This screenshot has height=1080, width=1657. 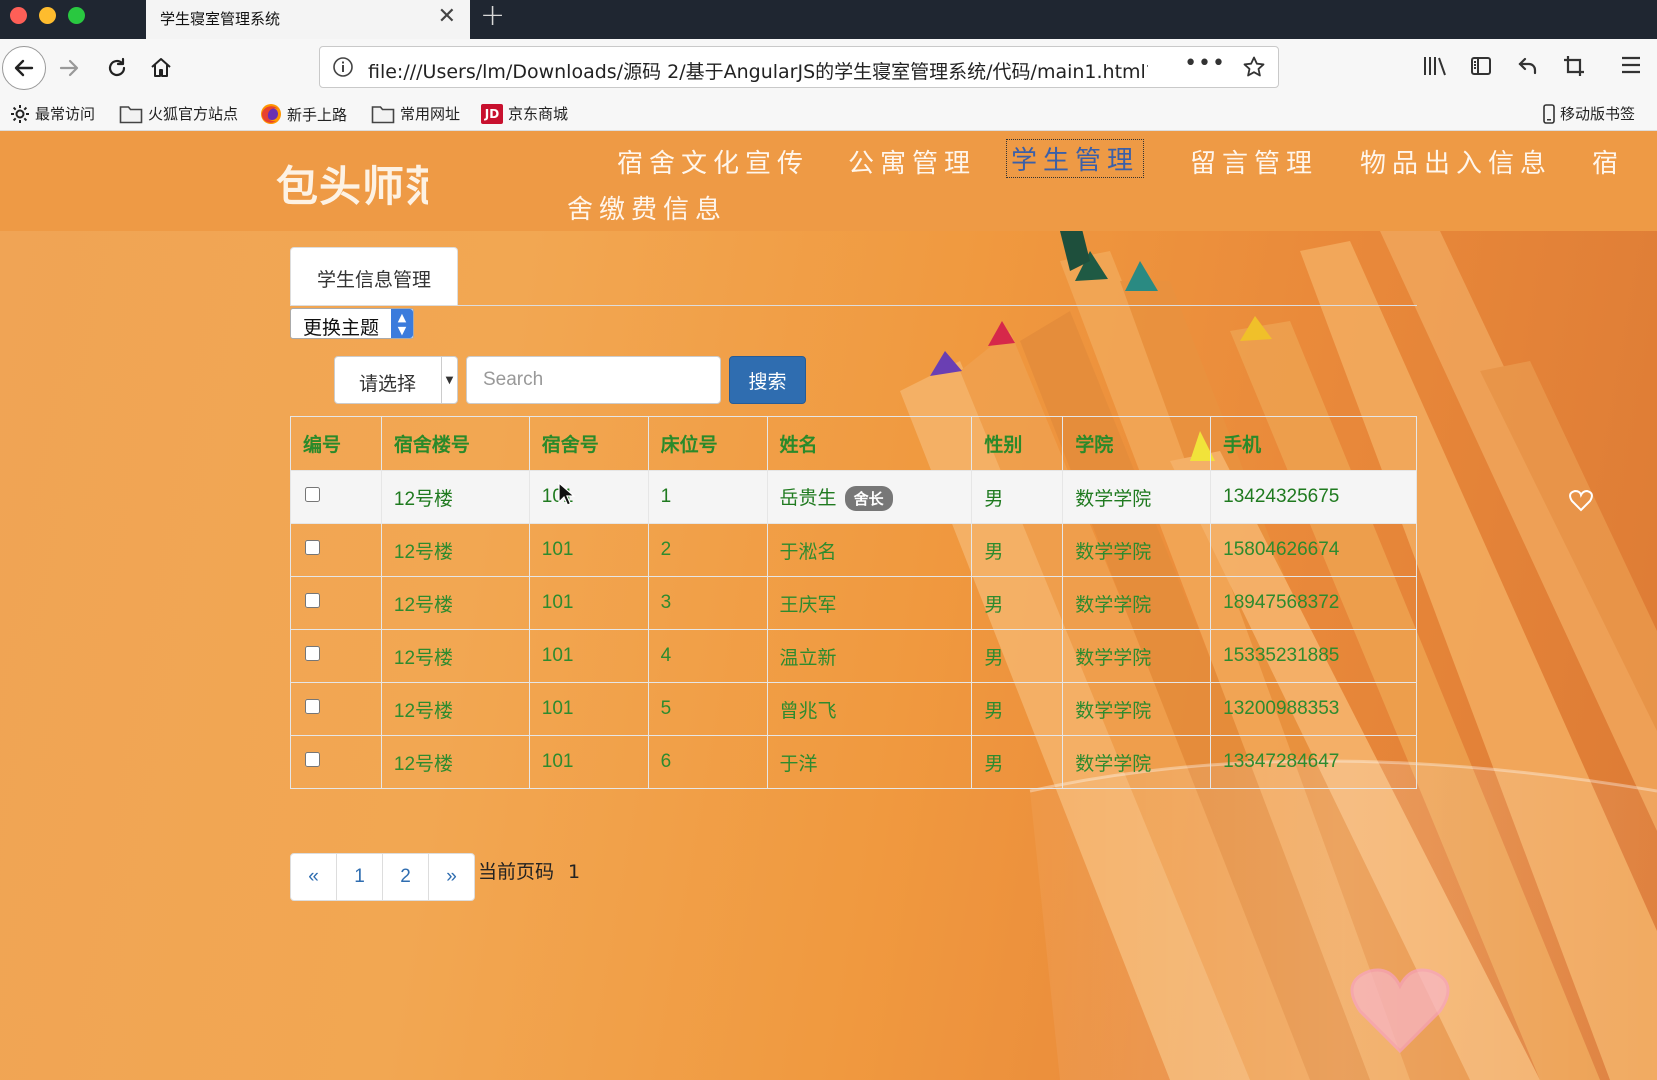 I want to click on menu-item-dorm-culture: 宿舍文化宣传, so click(x=713, y=161).